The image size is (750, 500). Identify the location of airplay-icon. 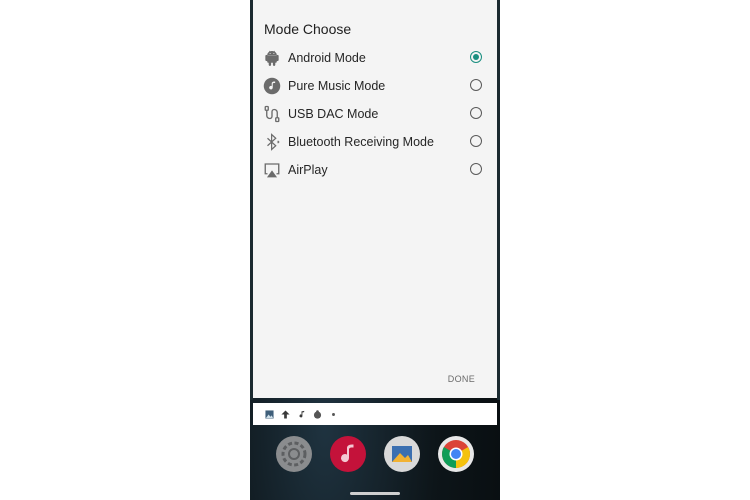
(272, 170).